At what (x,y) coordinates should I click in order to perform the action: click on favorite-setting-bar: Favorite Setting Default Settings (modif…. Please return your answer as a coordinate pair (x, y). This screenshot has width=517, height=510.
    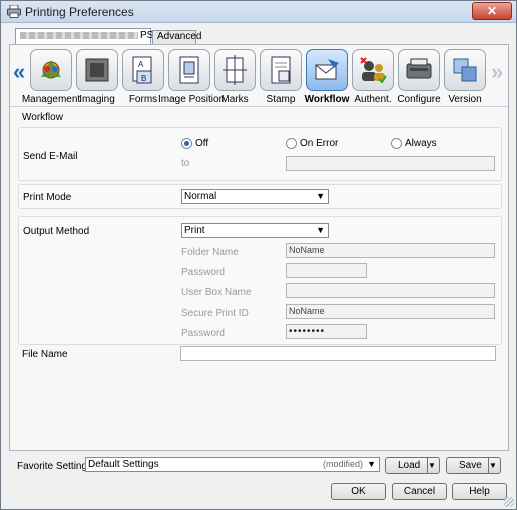
    Looking at the image, I should click on (259, 464).